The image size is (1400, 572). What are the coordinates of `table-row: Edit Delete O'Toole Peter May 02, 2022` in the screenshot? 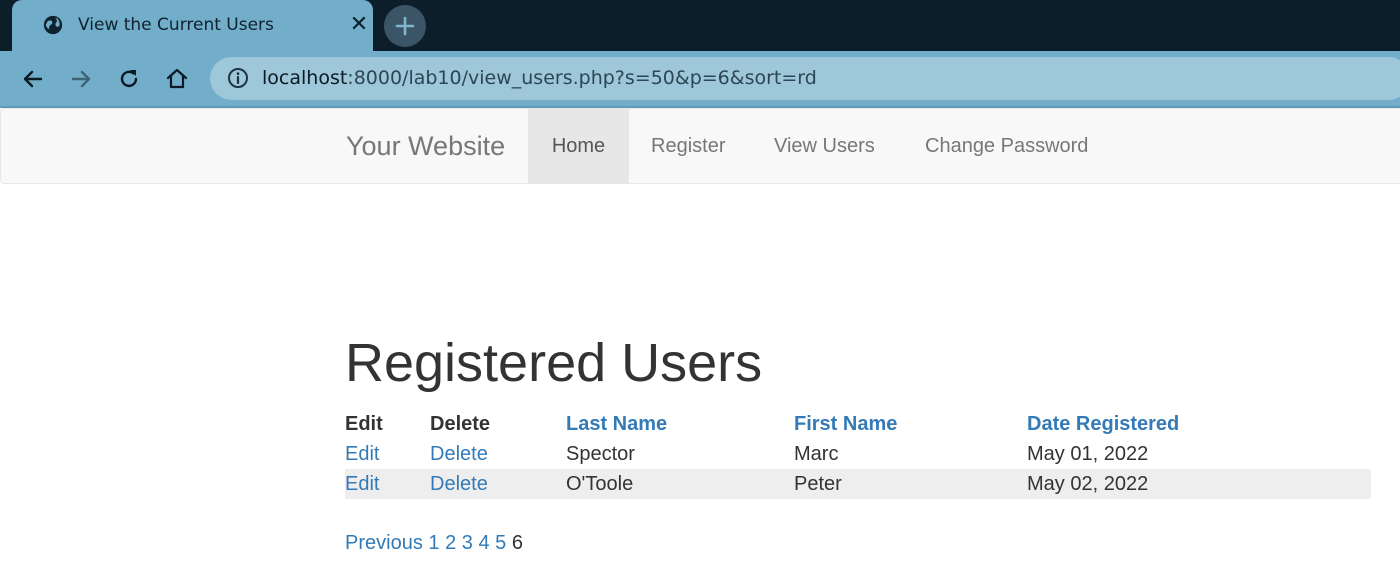 It's located at (858, 484).